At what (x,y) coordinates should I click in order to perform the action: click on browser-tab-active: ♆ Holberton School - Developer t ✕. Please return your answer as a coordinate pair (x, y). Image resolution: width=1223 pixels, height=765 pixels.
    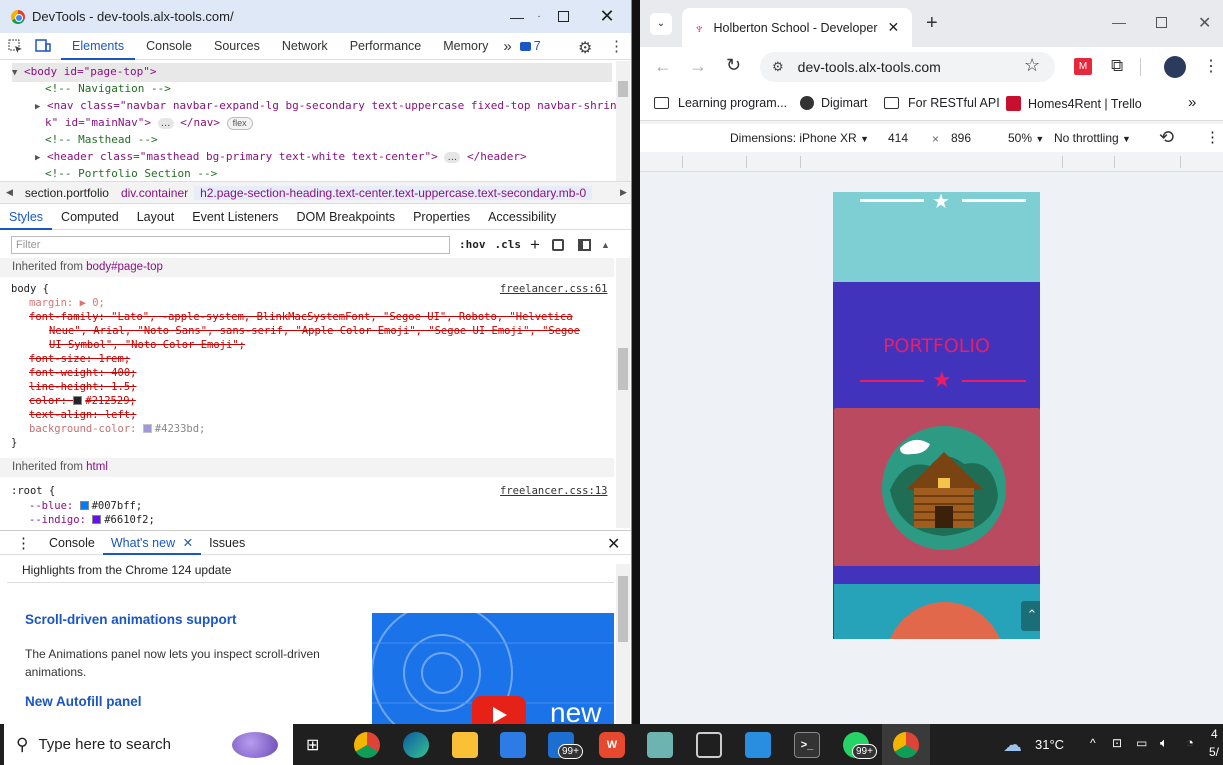
    Looking at the image, I should click on (797, 27).